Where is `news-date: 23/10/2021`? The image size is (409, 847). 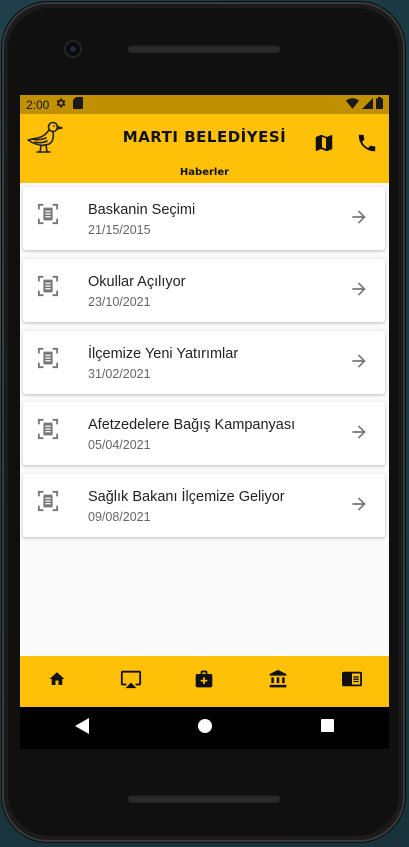
news-date: 23/10/2021 is located at coordinates (119, 302).